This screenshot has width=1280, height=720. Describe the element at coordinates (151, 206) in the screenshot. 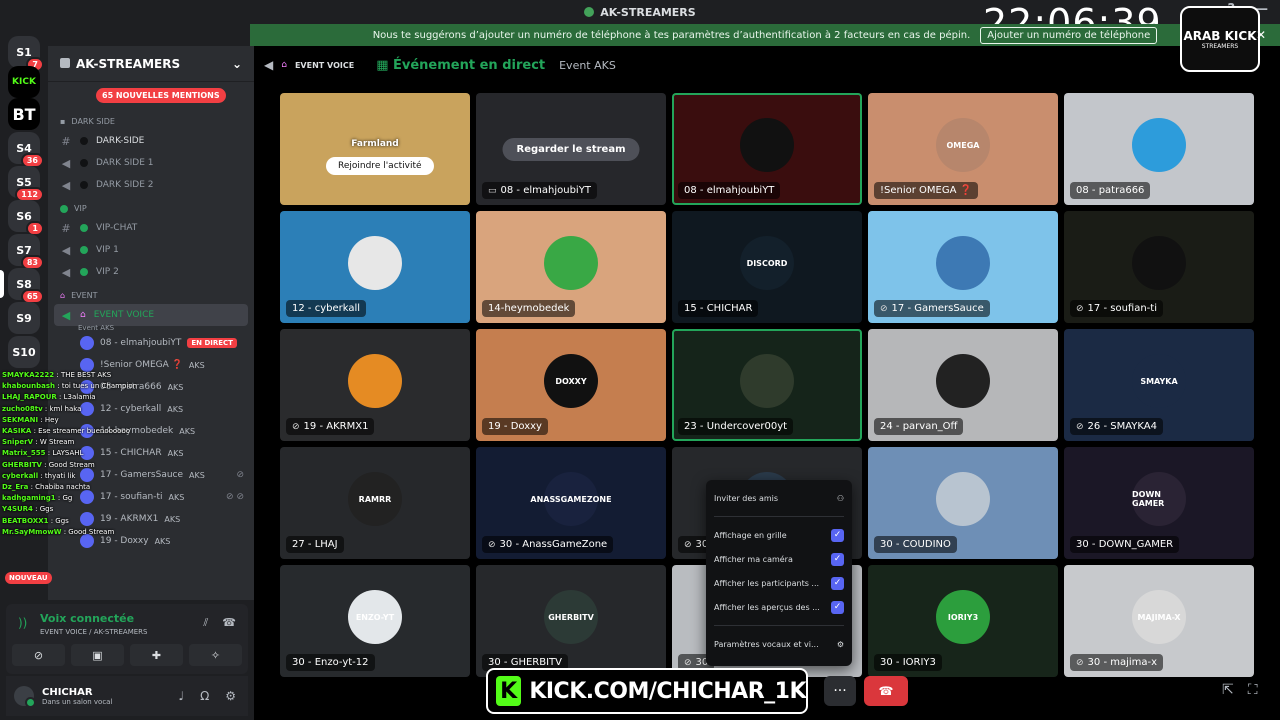

I see `category-vip: Vip` at that location.